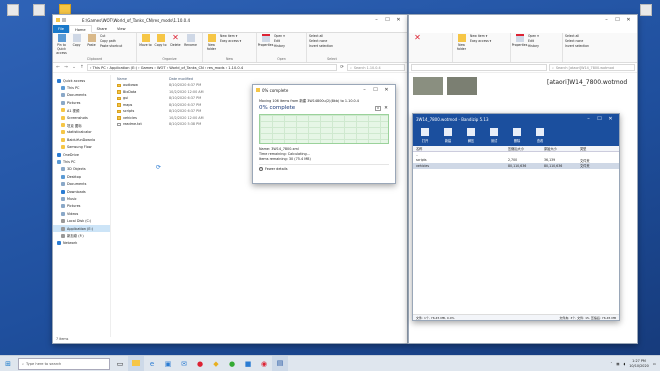 This screenshot has height=371, width=660. I want to click on right-search-input: ⌕ Search [ataori]W14_7800.wotmod, so click(592, 67).